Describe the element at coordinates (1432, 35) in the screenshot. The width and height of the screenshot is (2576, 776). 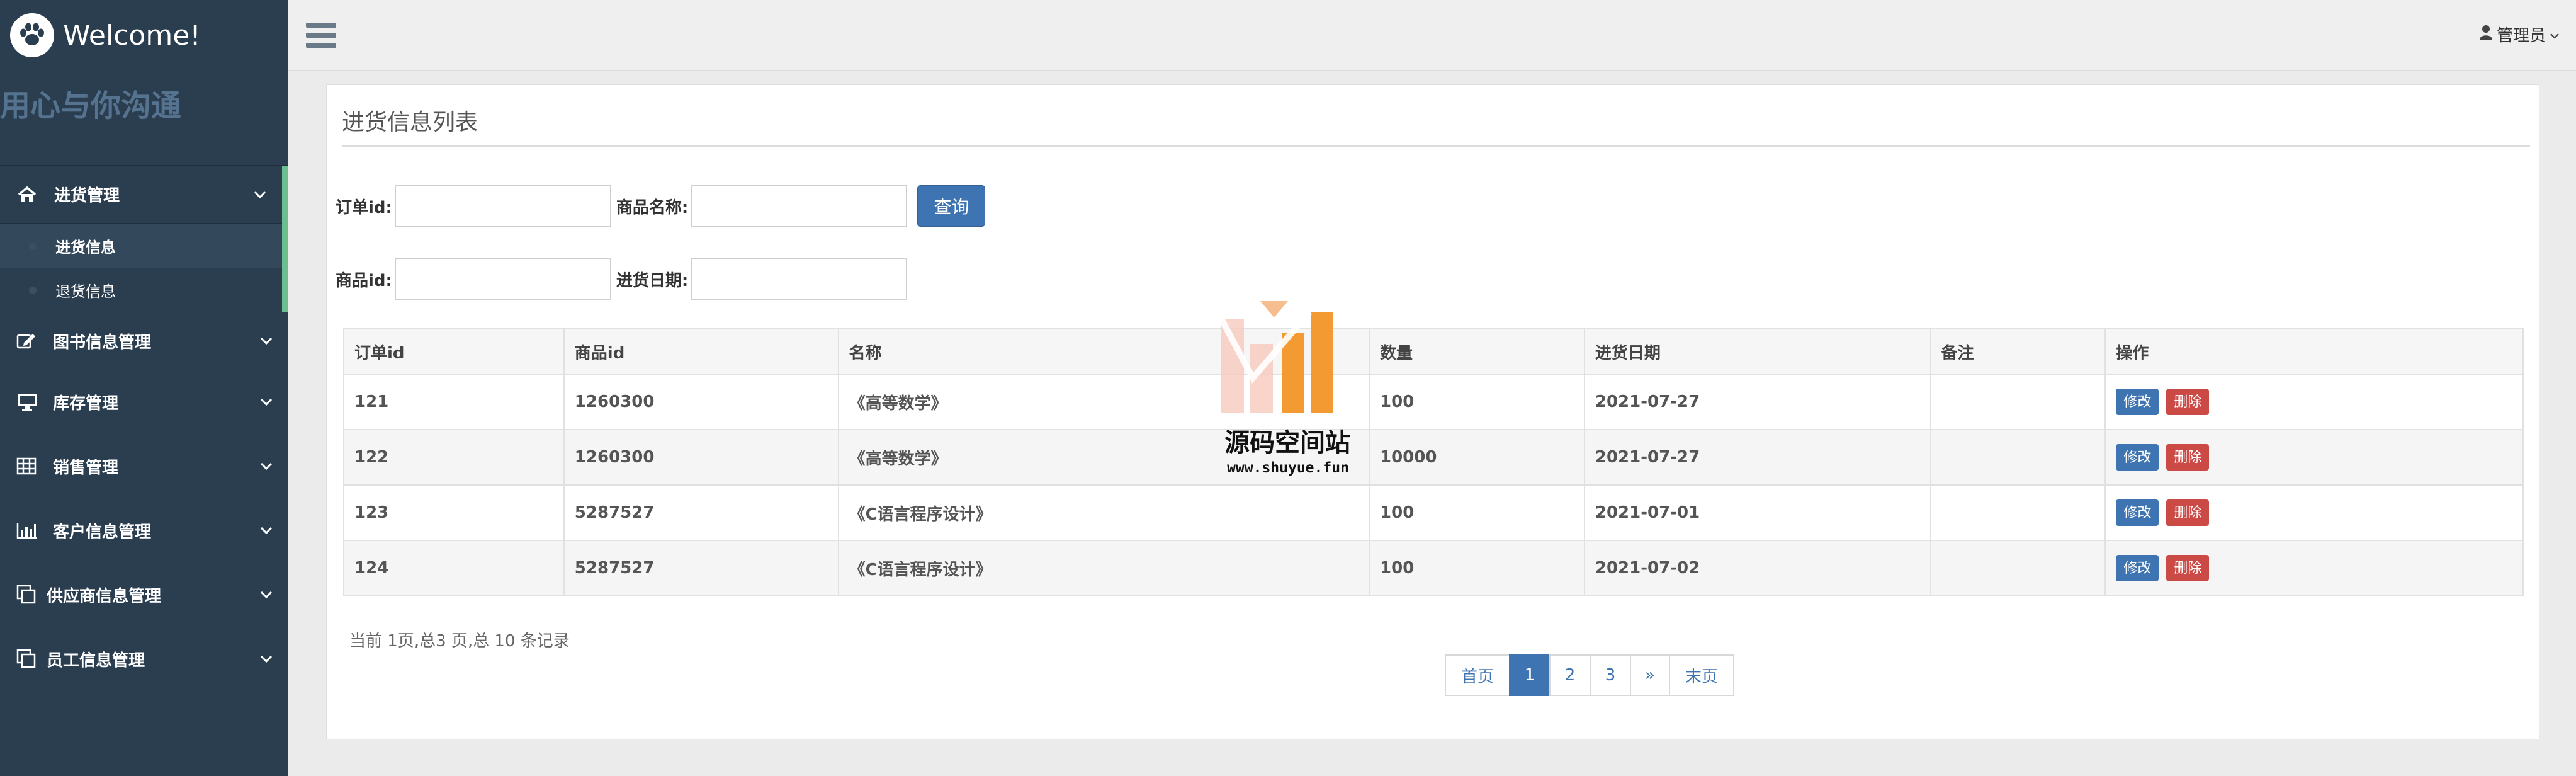
I see `topbar: 管理员` at that location.